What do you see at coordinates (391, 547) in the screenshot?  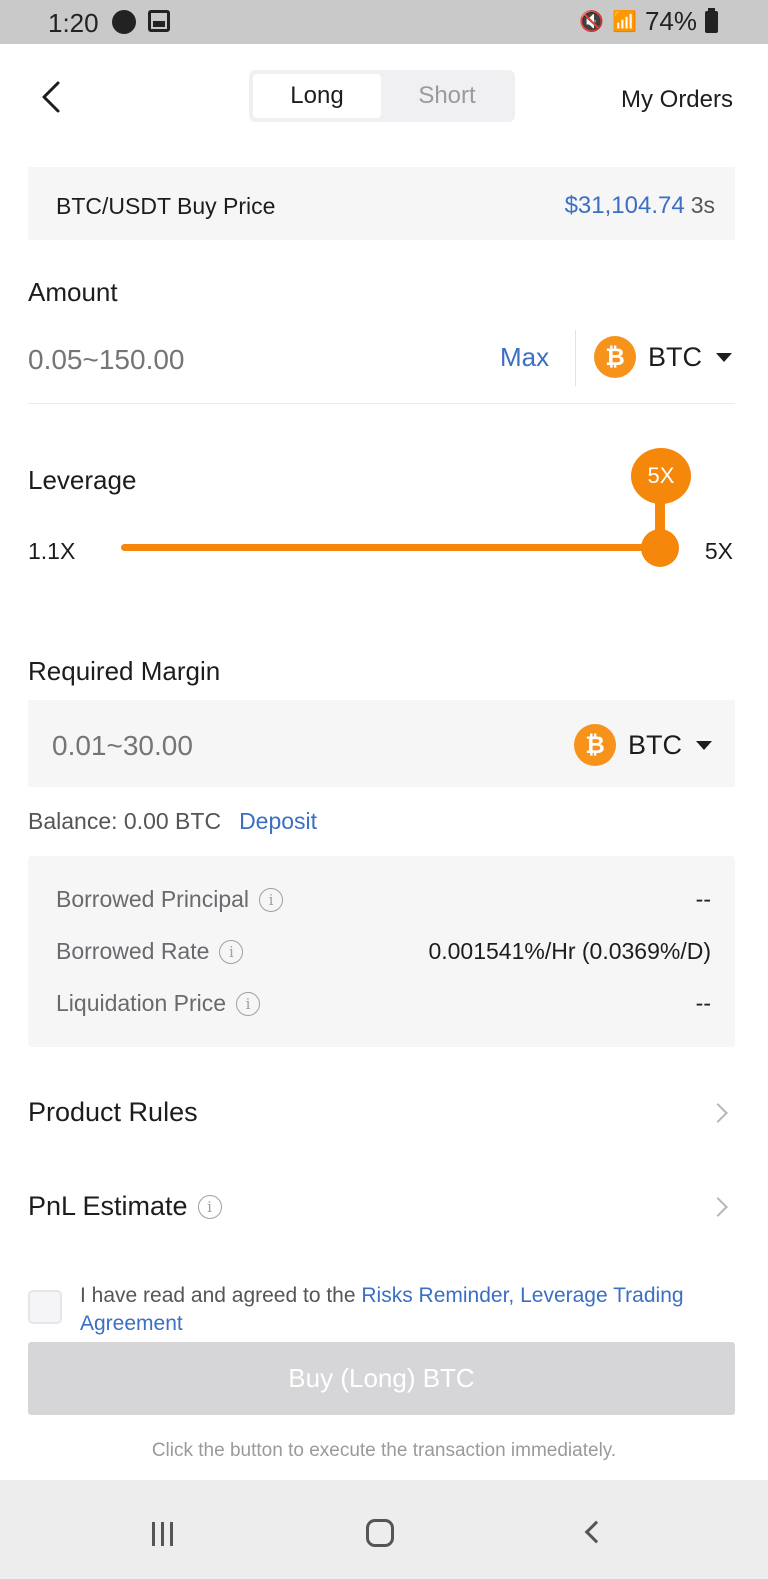 I see `leverage-slider-track` at bounding box center [391, 547].